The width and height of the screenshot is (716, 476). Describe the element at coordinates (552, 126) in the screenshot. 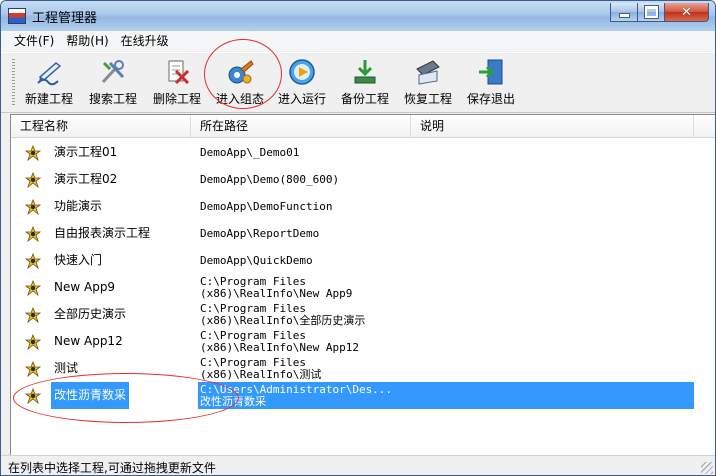

I see `column-description: 说明` at that location.